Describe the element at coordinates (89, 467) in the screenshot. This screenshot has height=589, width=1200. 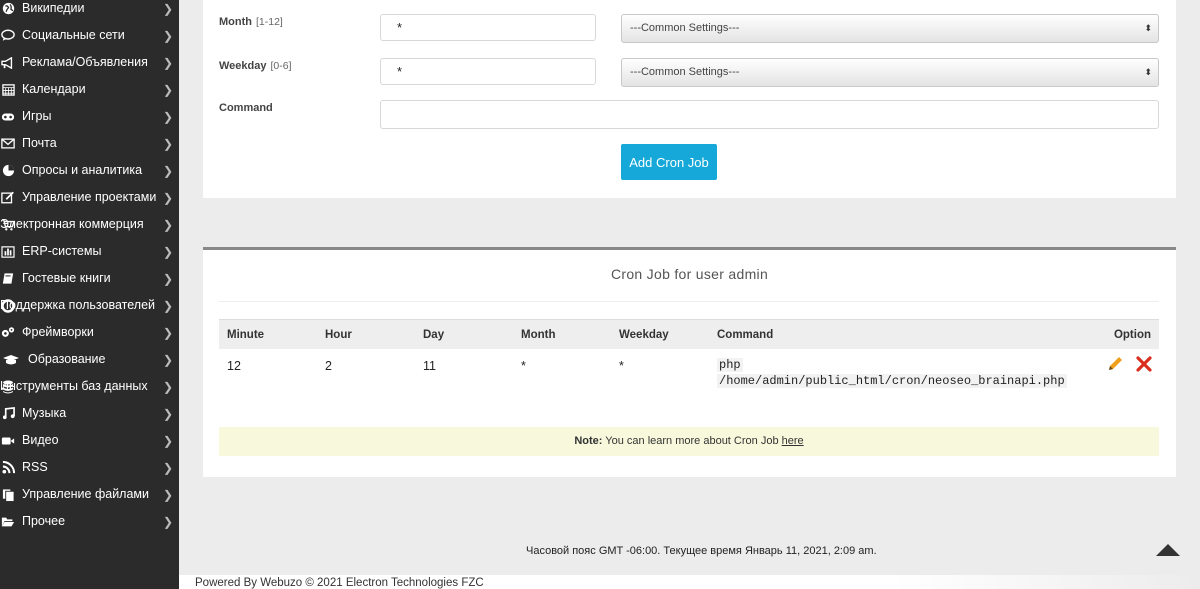
I see `sidebar-item-rss: RSS ❯` at that location.